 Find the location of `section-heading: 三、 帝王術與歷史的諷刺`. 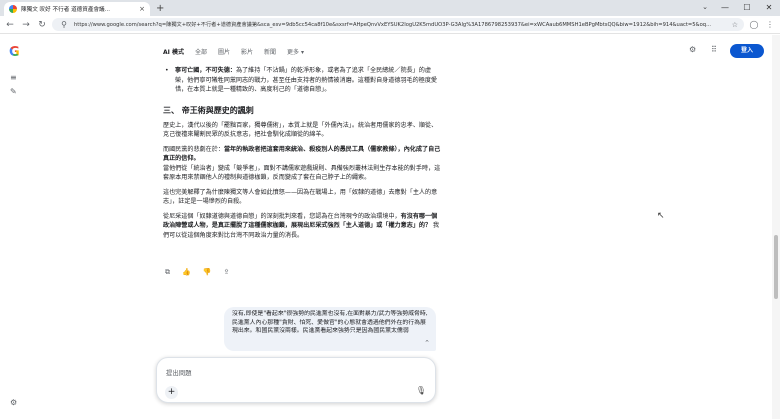

section-heading: 三、 帝王術與歷史的諷刺 is located at coordinates (208, 110).